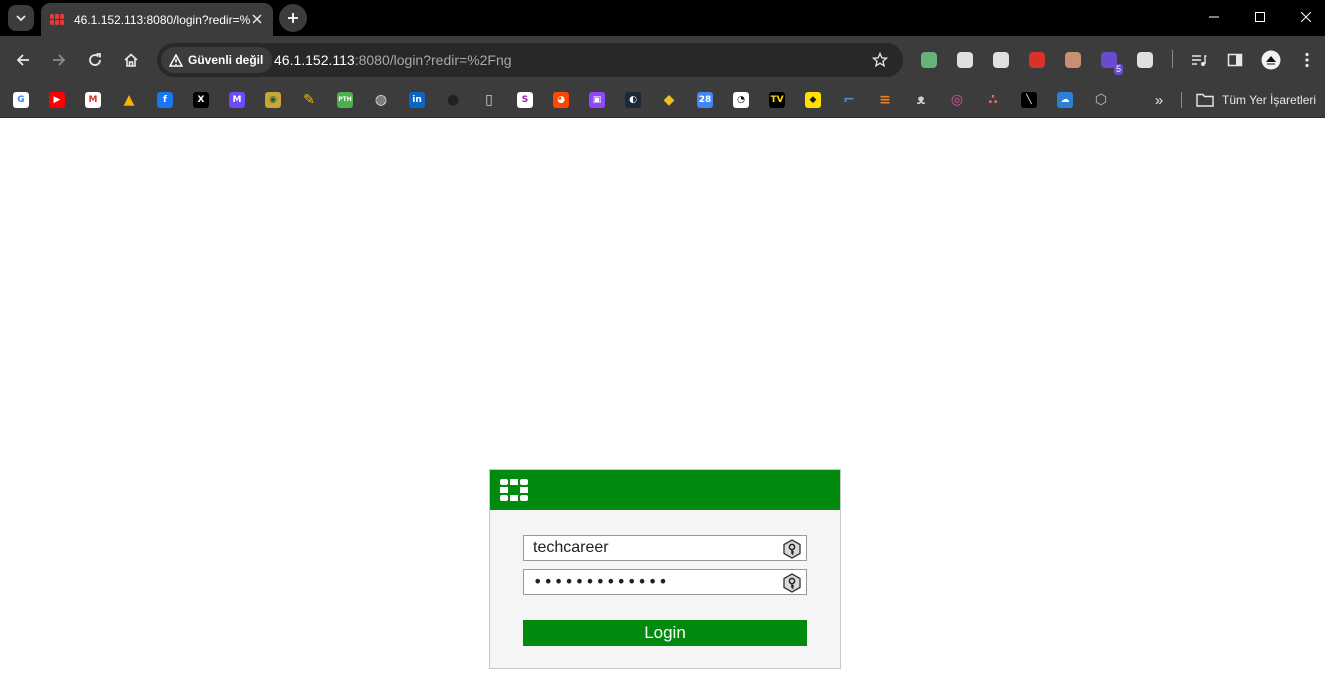 Image resolution: width=1325 pixels, height=686 pixels. Describe the element at coordinates (665, 633) in the screenshot. I see `login-button: Login` at that location.